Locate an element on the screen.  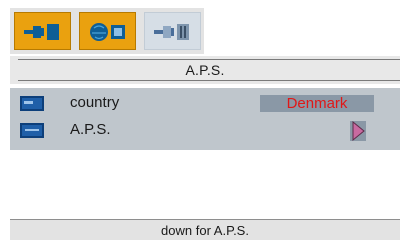
tab-picture-connector is located at coordinates (42, 31).